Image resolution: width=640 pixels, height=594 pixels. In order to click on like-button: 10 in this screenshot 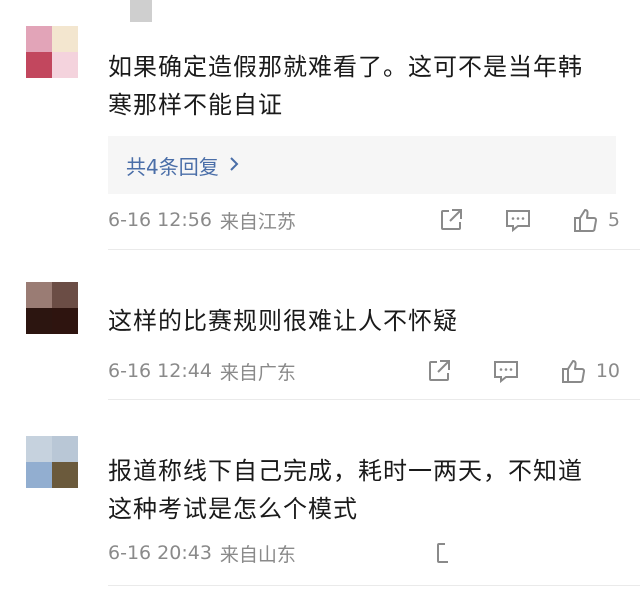, I will do `click(590, 371)`.